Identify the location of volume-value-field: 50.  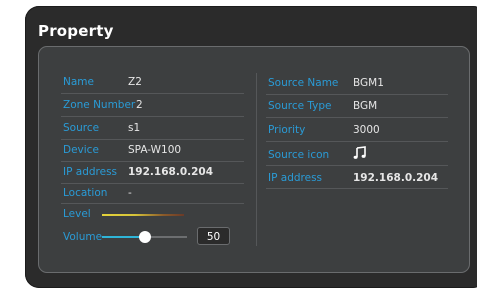
(213, 236).